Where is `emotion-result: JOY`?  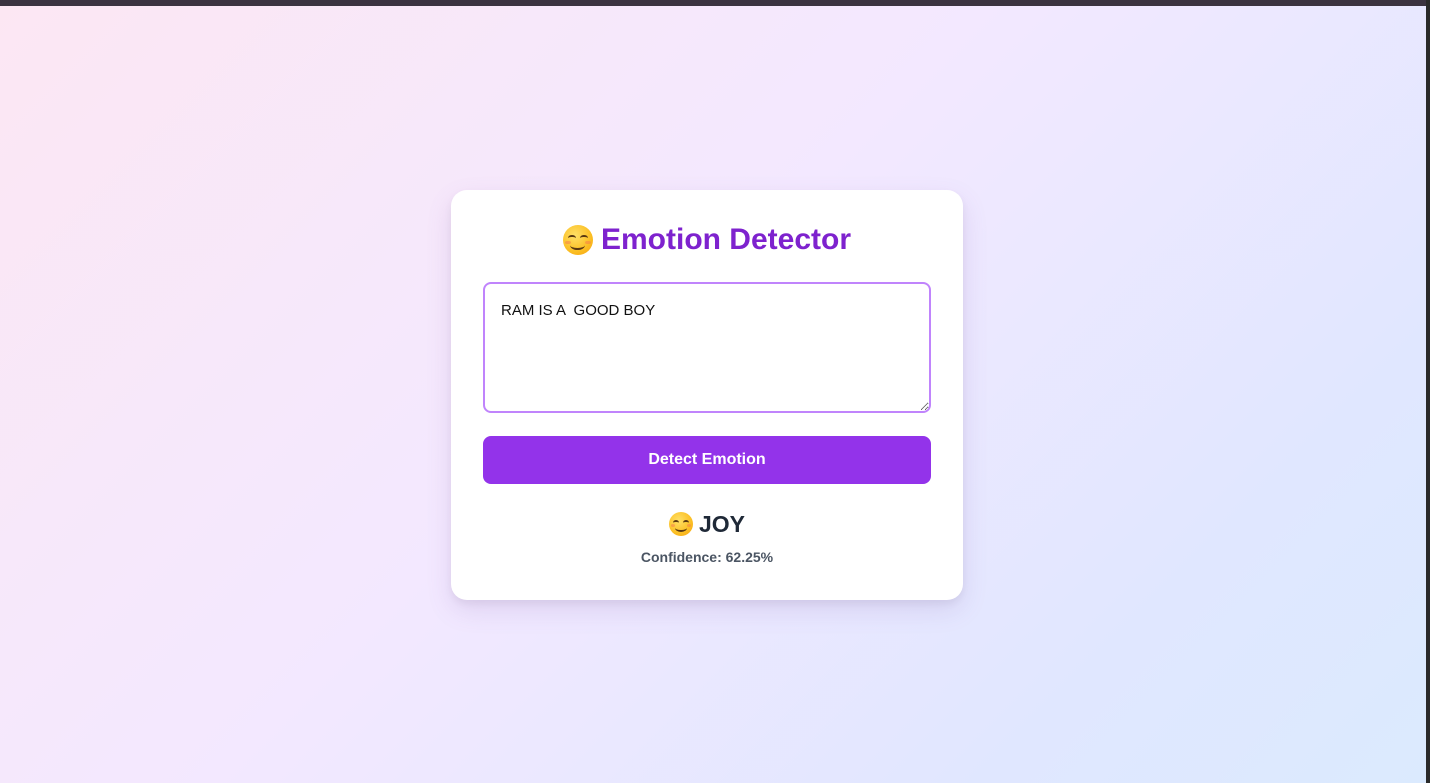
emotion-result: JOY is located at coordinates (707, 524).